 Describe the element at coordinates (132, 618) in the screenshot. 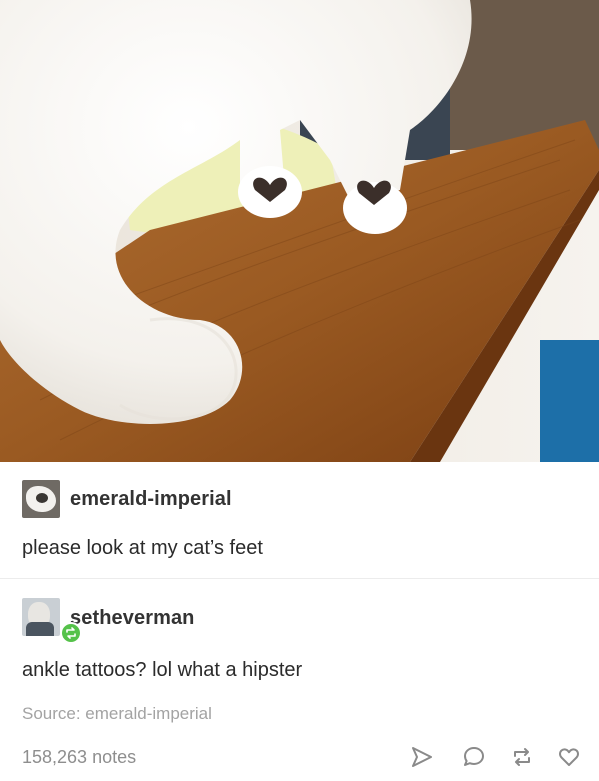

I see `username-link: setheverman` at that location.